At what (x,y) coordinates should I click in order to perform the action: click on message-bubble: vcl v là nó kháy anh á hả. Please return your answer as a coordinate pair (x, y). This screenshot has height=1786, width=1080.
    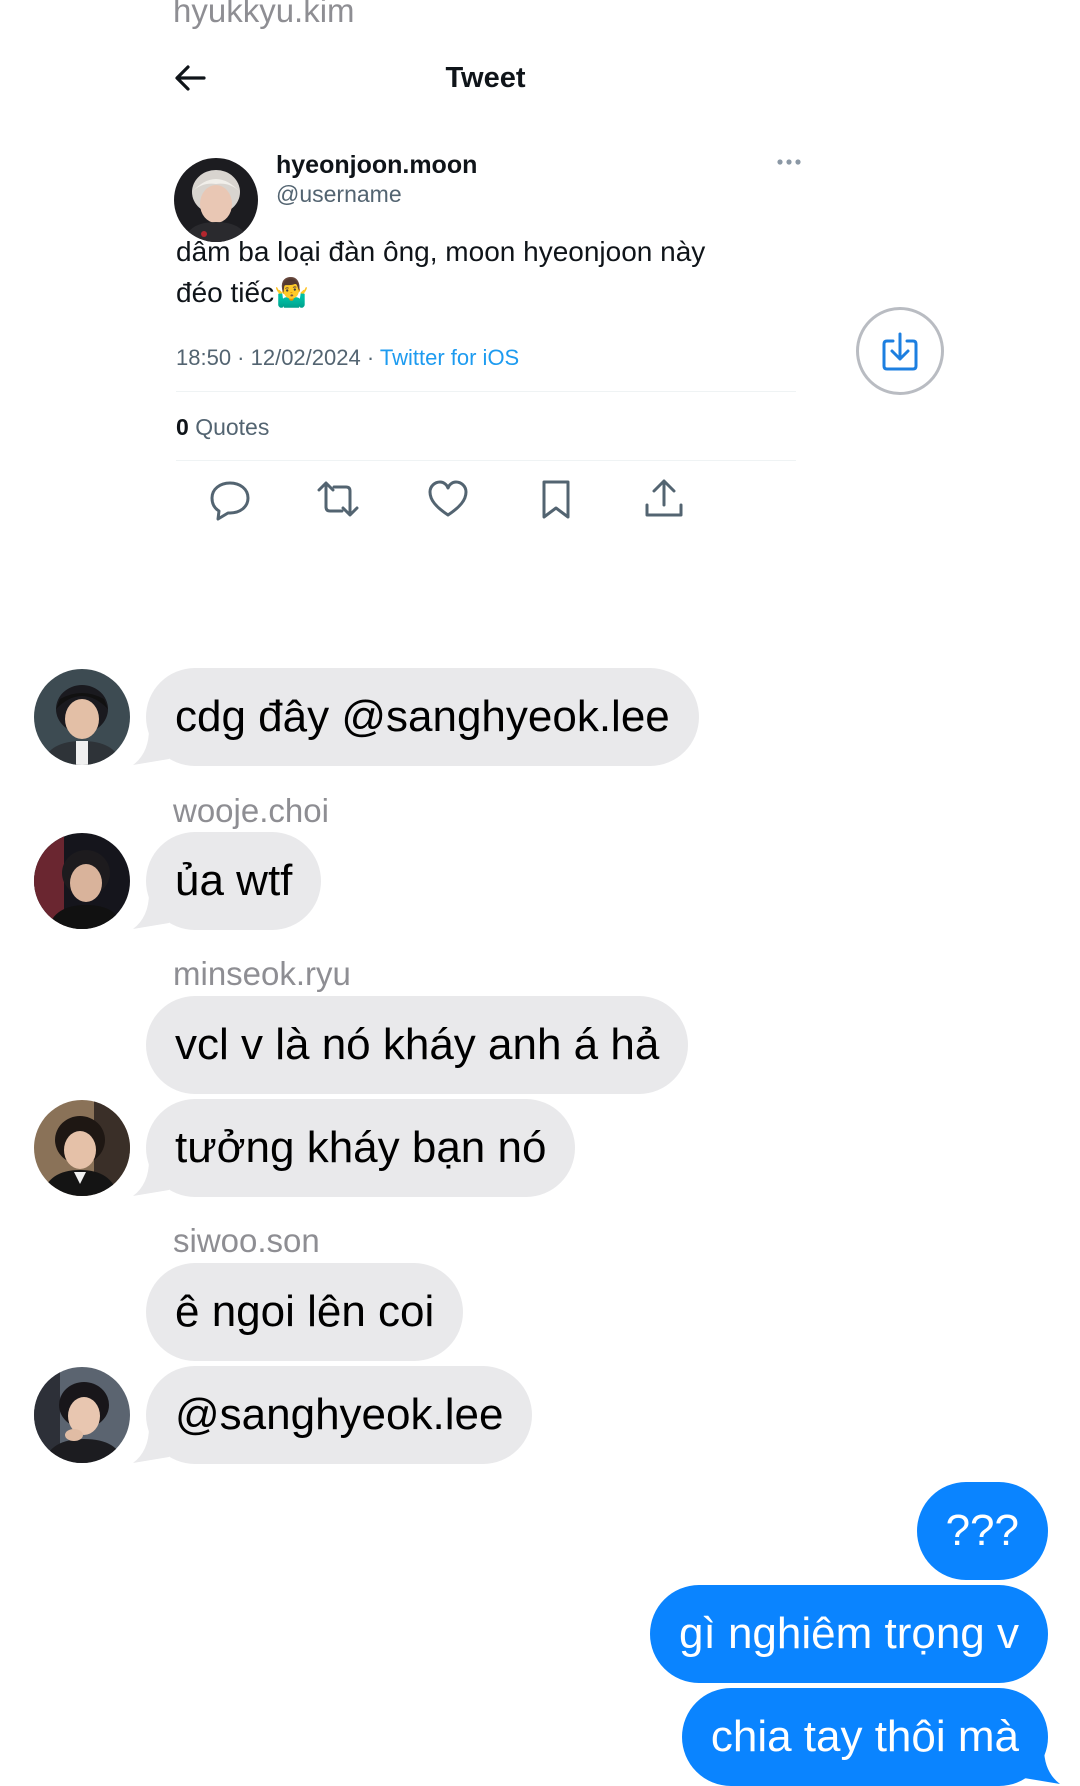
    Looking at the image, I should click on (417, 1045).